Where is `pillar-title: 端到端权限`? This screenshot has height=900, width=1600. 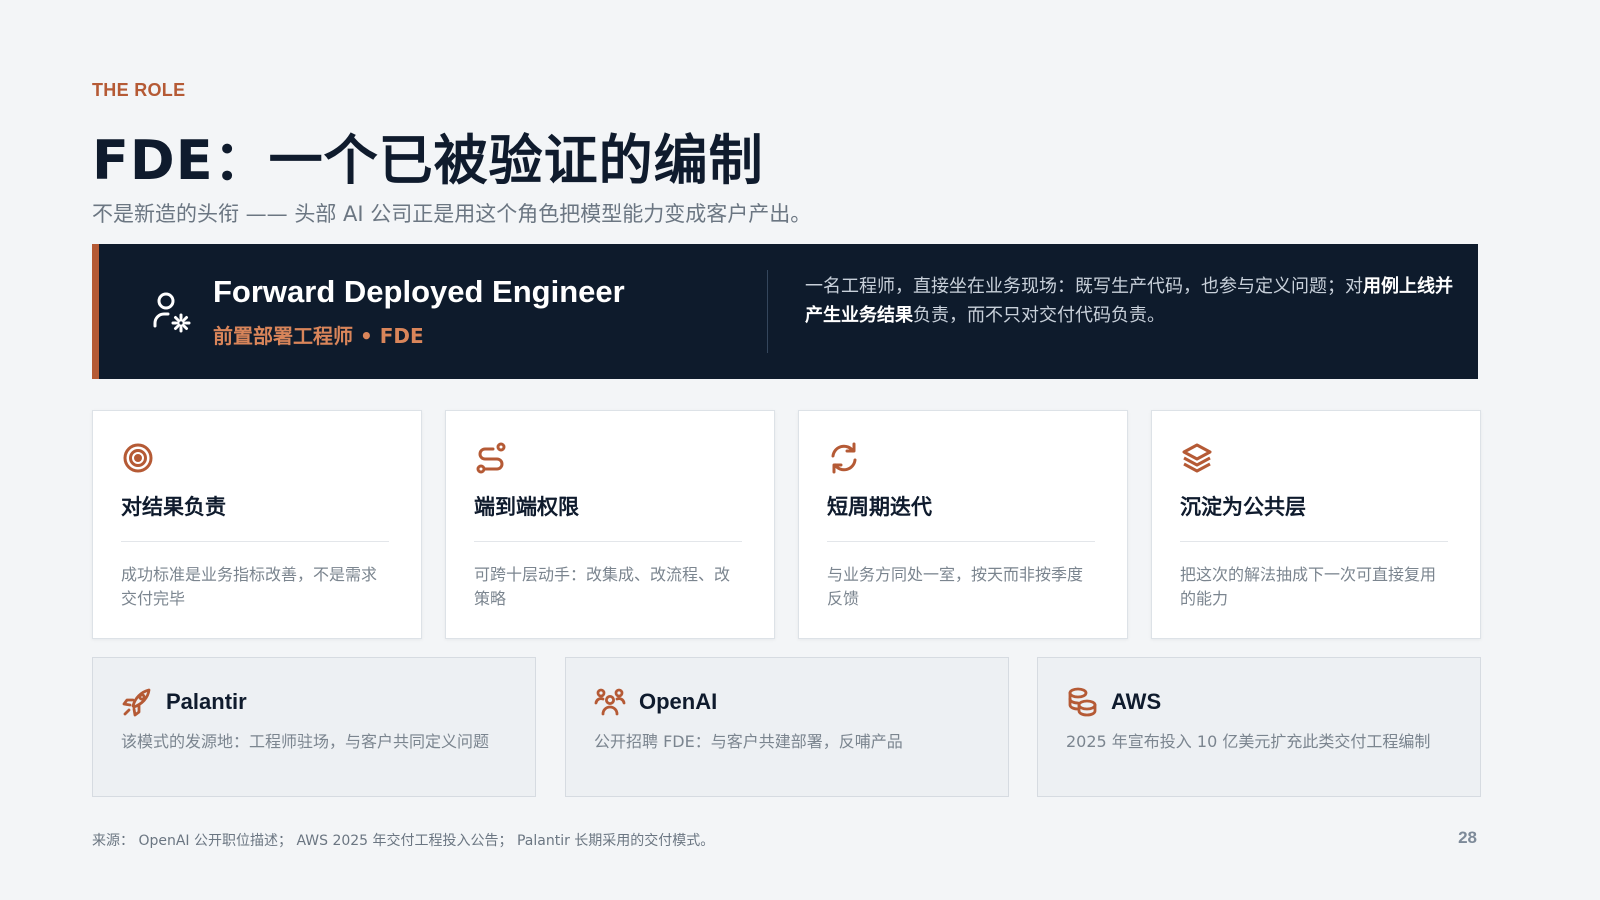
pillar-title: 端到端权限 is located at coordinates (526, 507).